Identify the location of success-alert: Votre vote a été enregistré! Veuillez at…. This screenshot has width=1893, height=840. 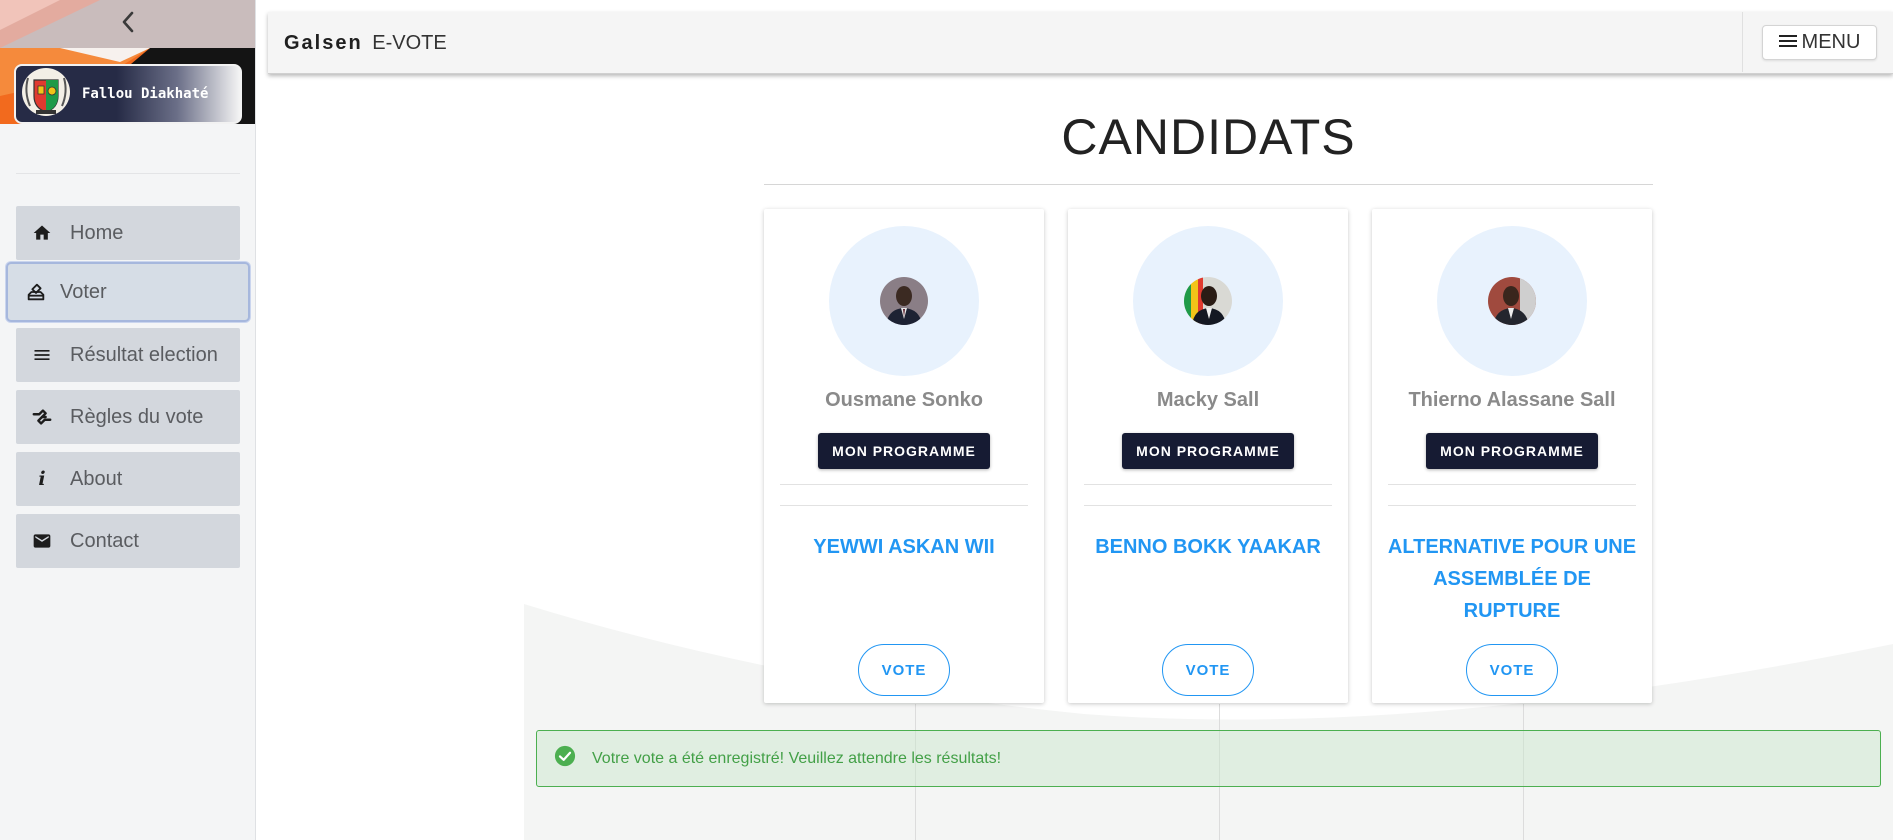
(1208, 758).